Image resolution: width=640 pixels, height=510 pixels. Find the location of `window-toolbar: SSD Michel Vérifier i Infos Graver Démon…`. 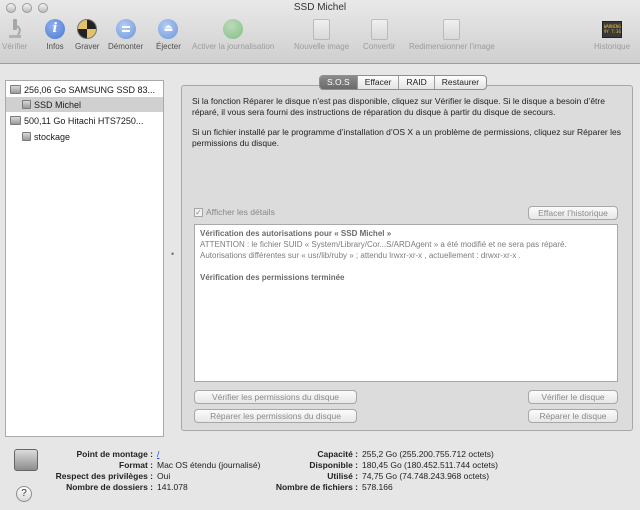

window-toolbar: SSD Michel Vérifier i Infos Graver Démon… is located at coordinates (320, 32).